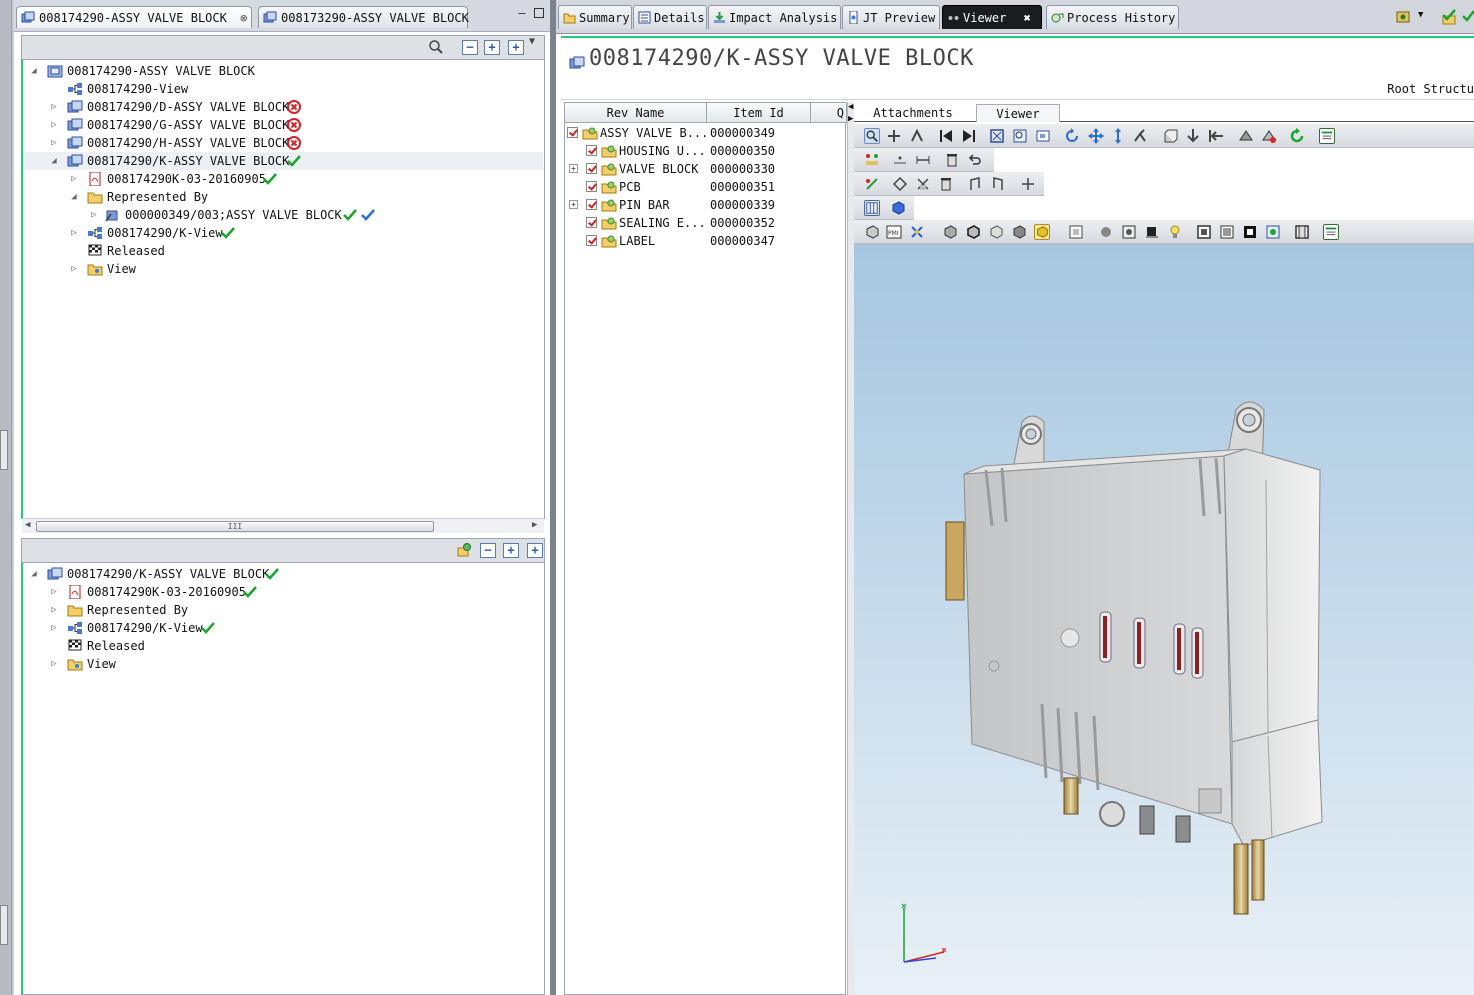 Image resolution: width=1474 pixels, height=995 pixels. What do you see at coordinates (1106, 232) in the screenshot?
I see `material-sphere-icon` at bounding box center [1106, 232].